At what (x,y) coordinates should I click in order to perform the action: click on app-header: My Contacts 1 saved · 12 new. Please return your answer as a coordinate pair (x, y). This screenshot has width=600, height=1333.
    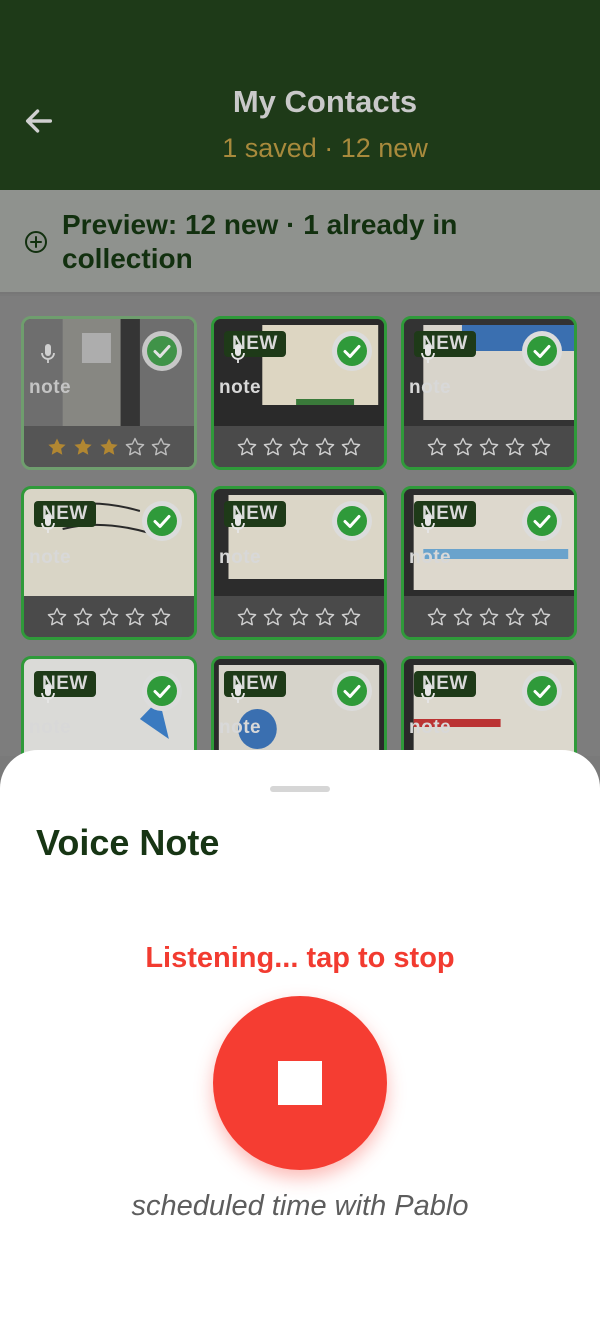
    Looking at the image, I should click on (300, 95).